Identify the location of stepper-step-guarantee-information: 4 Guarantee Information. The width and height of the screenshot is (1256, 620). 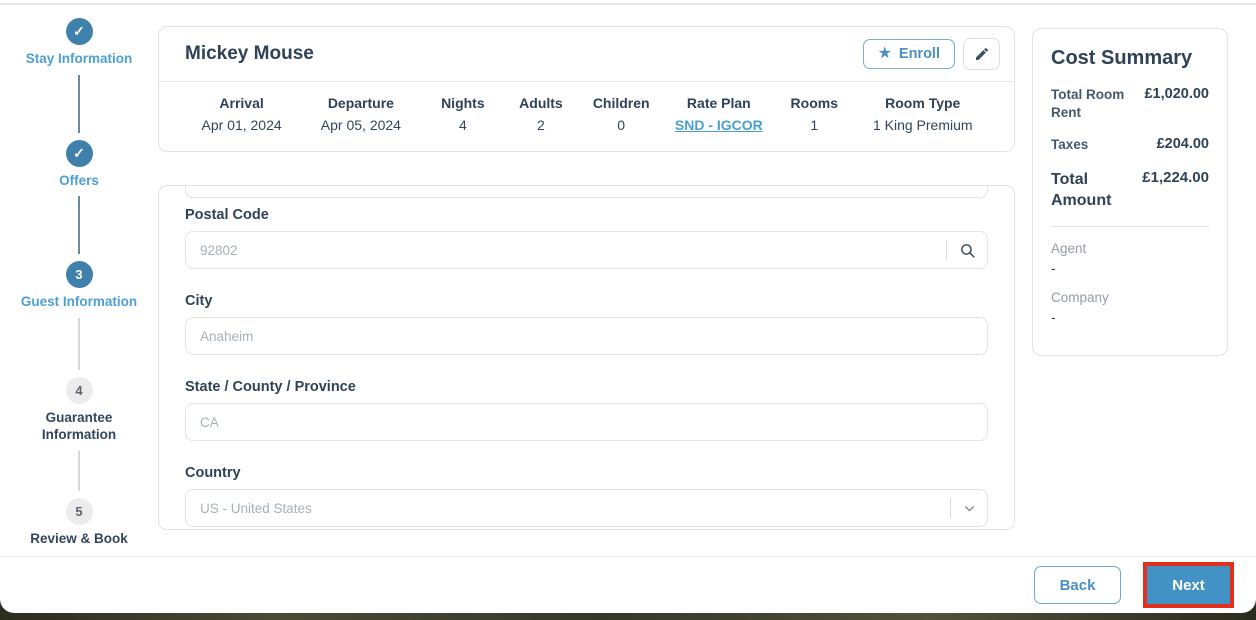
(79, 410).